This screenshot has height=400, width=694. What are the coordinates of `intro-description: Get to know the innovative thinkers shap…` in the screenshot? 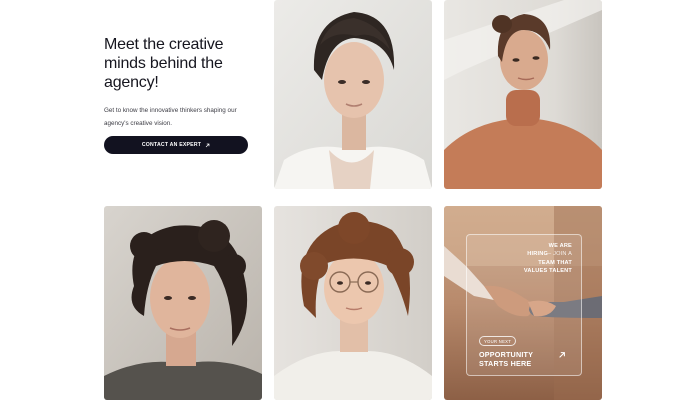 It's located at (170, 117).